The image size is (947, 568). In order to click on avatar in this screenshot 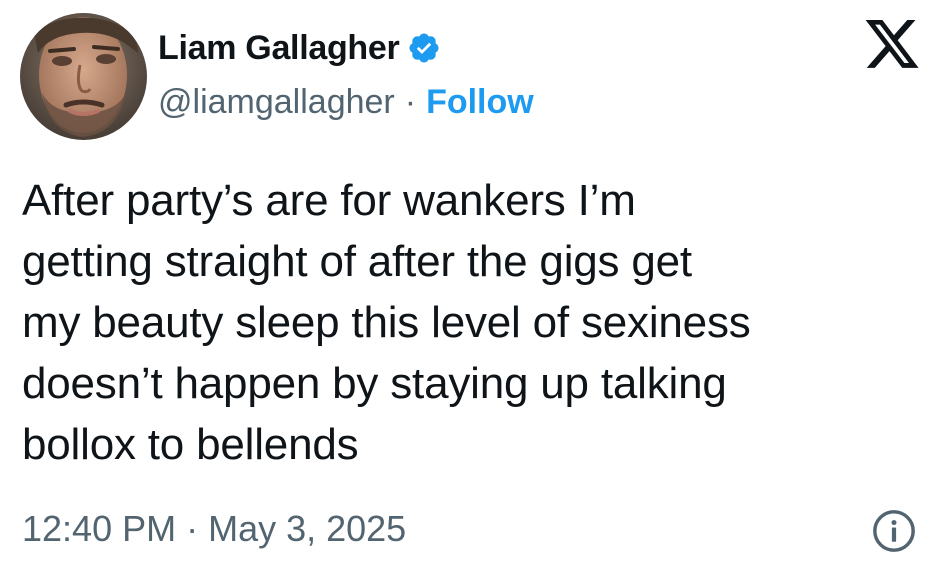, I will do `click(83, 76)`.